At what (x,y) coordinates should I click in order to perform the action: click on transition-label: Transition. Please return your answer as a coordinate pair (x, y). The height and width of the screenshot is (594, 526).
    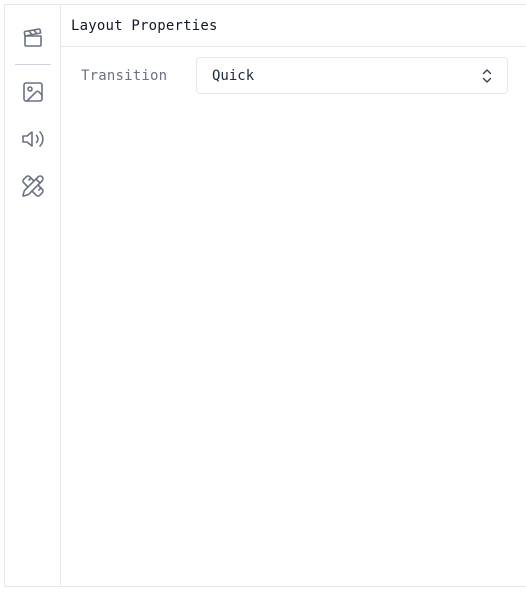
    Looking at the image, I should click on (124, 75).